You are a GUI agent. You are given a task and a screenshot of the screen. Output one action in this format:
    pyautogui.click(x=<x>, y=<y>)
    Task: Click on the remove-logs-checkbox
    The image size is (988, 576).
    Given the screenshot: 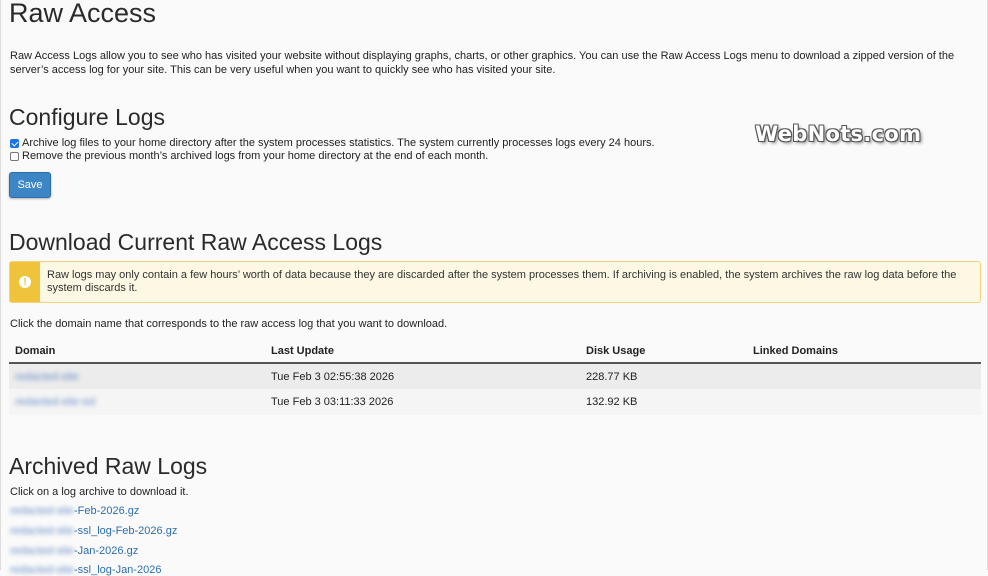 What is the action you would take?
    pyautogui.click(x=14, y=156)
    